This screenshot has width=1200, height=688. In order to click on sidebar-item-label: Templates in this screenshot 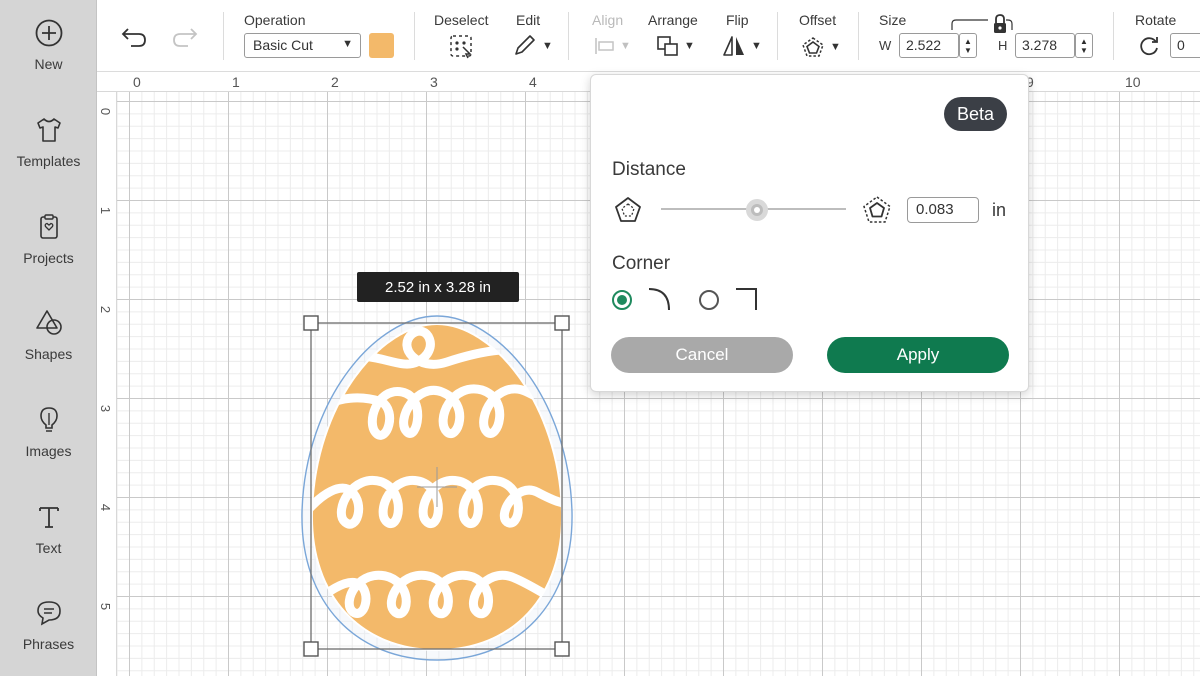, I will do `click(48, 161)`.